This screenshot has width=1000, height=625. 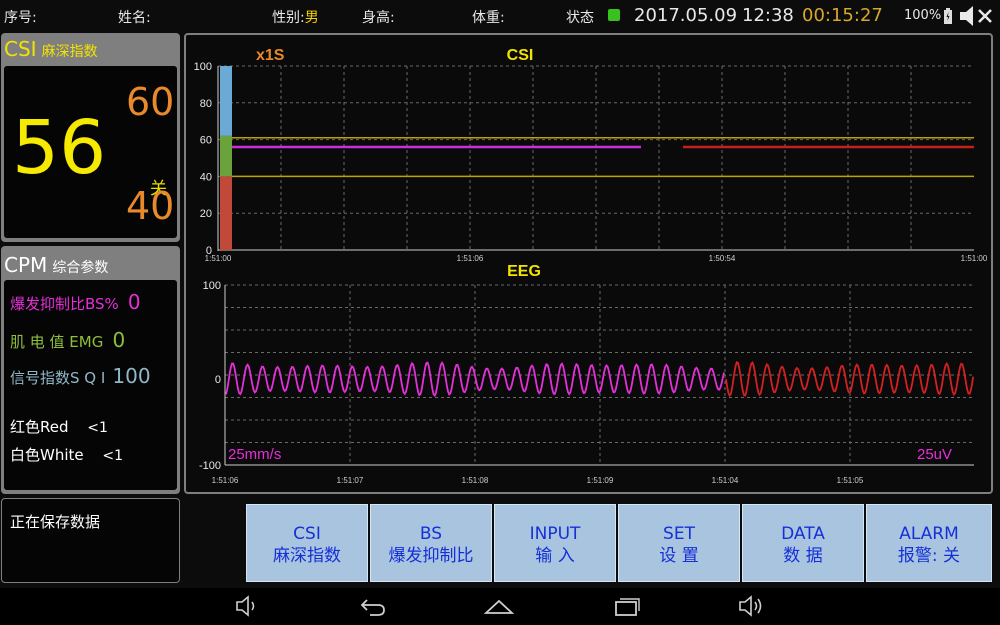 What do you see at coordinates (64, 304) in the screenshot?
I see `bs-label: 爆发抑制比BS%` at bounding box center [64, 304].